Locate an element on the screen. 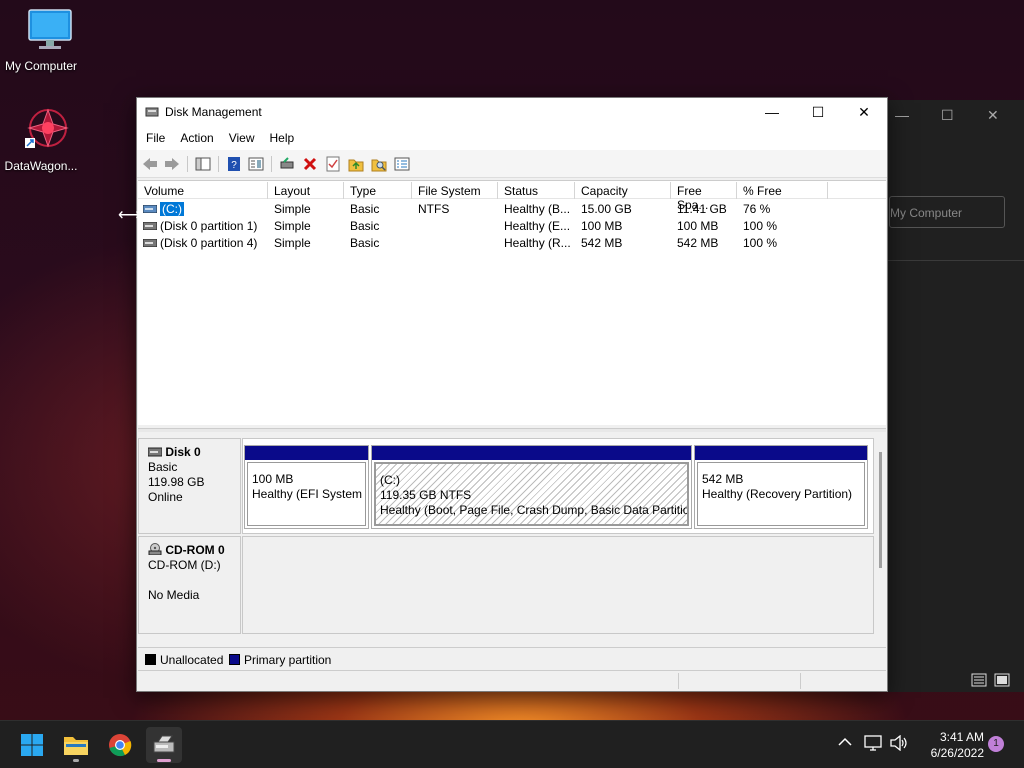 This screenshot has width=1024, height=768. delete-icon is located at coordinates (310, 164).